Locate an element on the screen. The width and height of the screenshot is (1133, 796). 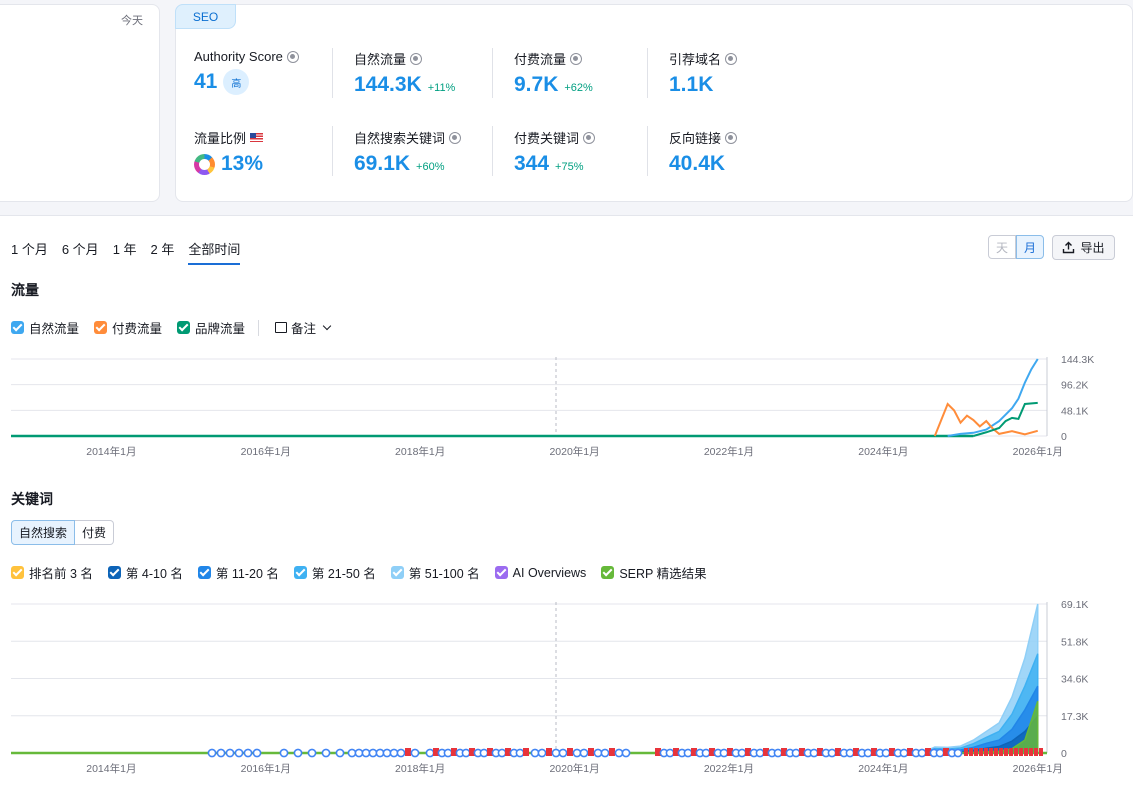
period-4: 全部时间 is located at coordinates (214, 252).